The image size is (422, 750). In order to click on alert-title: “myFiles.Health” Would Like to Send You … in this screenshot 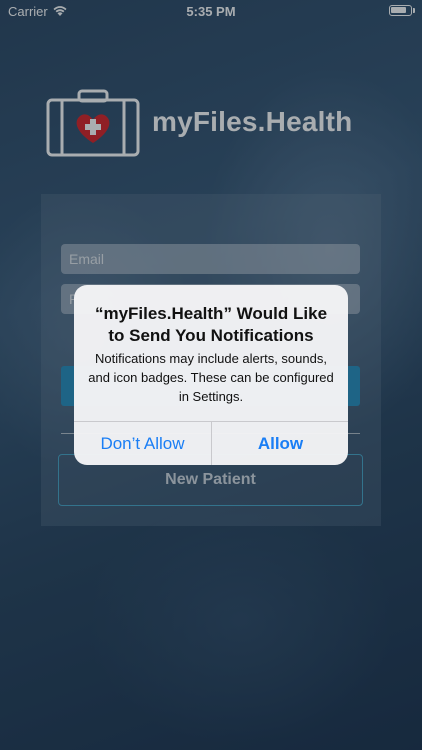, I will do `click(211, 324)`.